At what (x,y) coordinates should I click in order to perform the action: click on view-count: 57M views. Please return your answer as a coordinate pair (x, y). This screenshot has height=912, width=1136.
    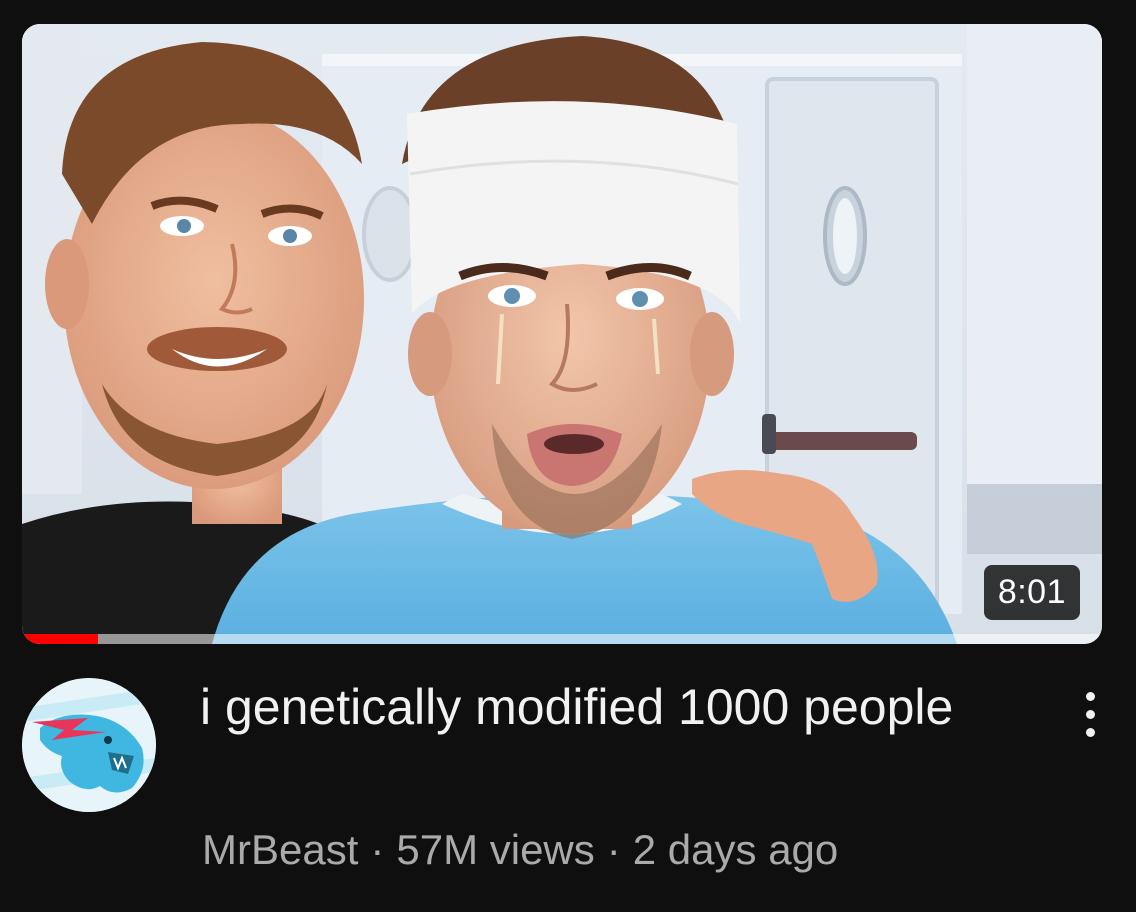
    Looking at the image, I should click on (495, 849).